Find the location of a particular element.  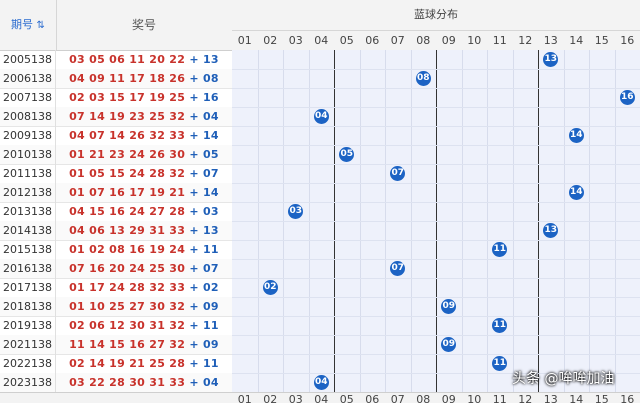

winning-numbers-cell: 03 05 06 11 20 22 + 13 is located at coordinates (144, 59).